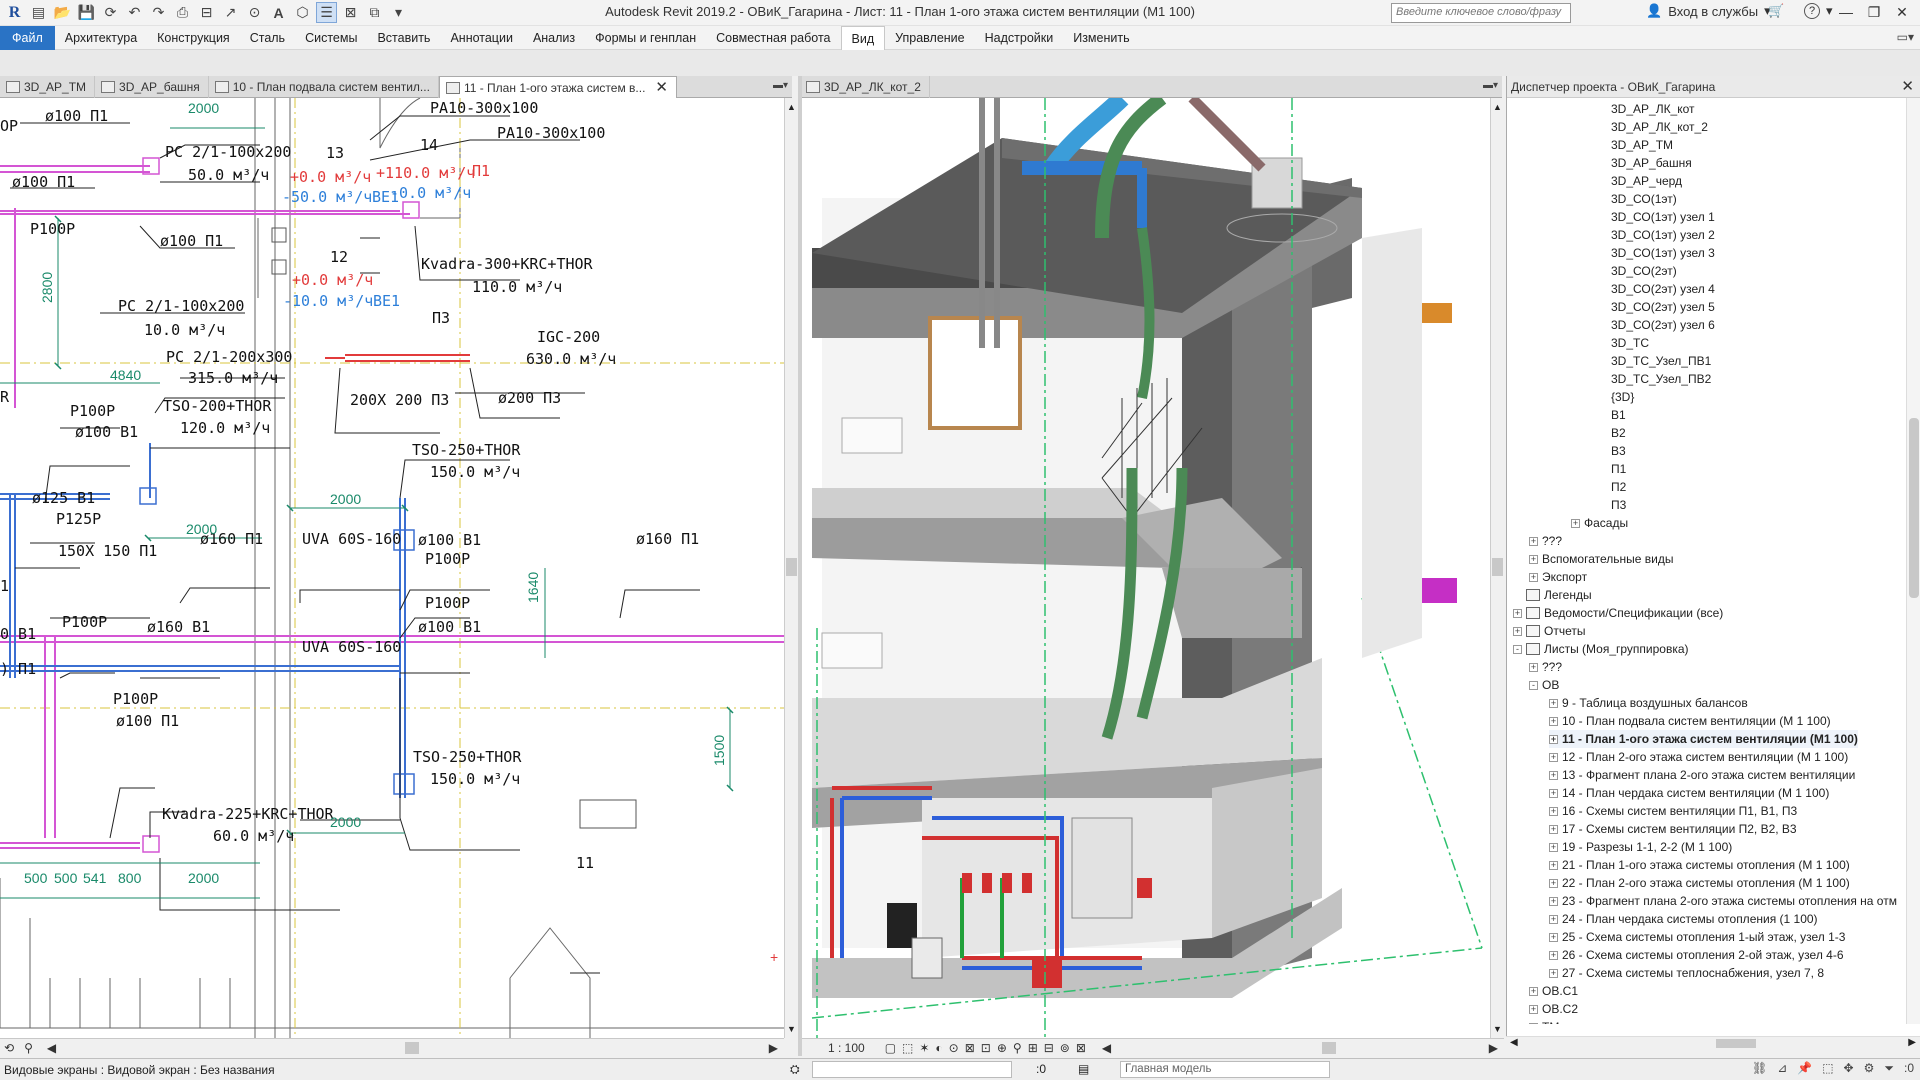 The image size is (1920, 1080). What do you see at coordinates (398, 12) in the screenshot?
I see `customize-toolbar-icon: ▾` at bounding box center [398, 12].